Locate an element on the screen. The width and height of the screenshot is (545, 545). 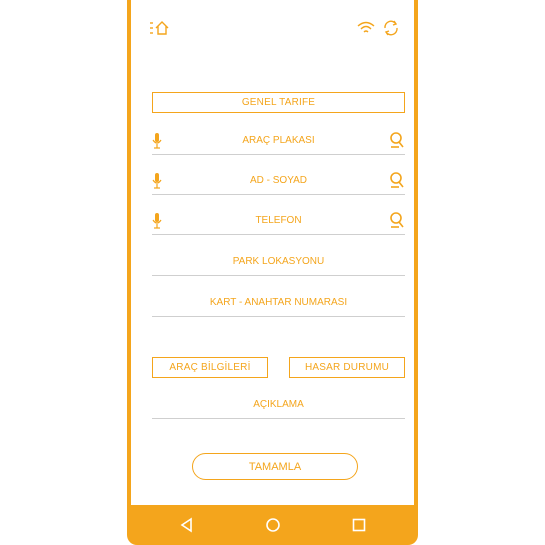
damage-status-label: HASAR DURUMU is located at coordinates (347, 367).